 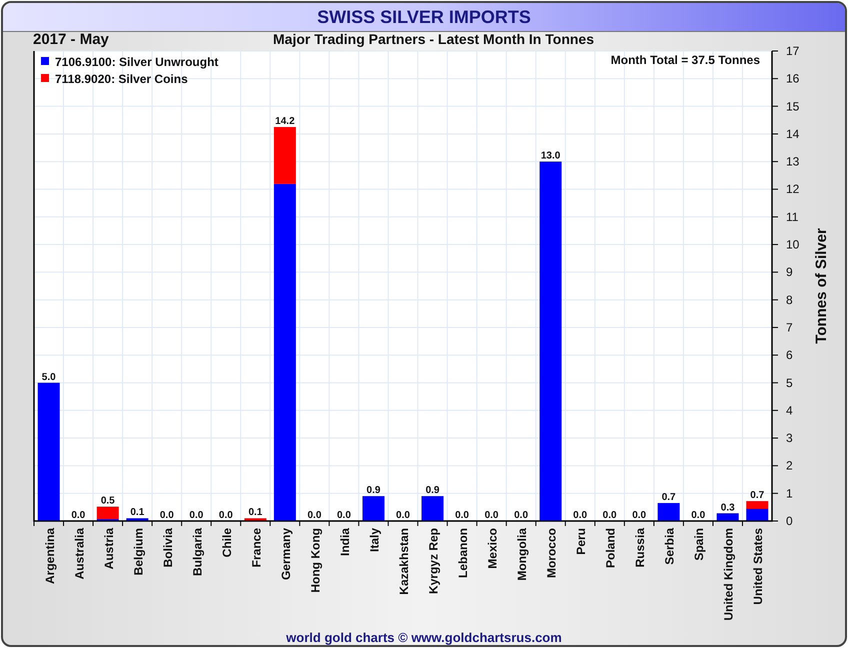 What do you see at coordinates (79, 554) in the screenshot?
I see `category-label: Australia` at bounding box center [79, 554].